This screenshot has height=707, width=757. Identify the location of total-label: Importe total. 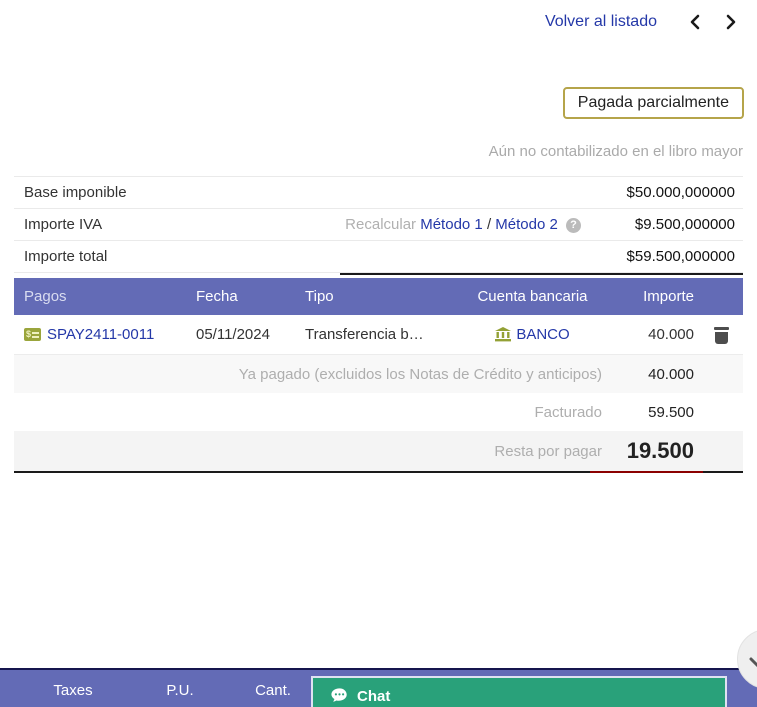
(66, 256).